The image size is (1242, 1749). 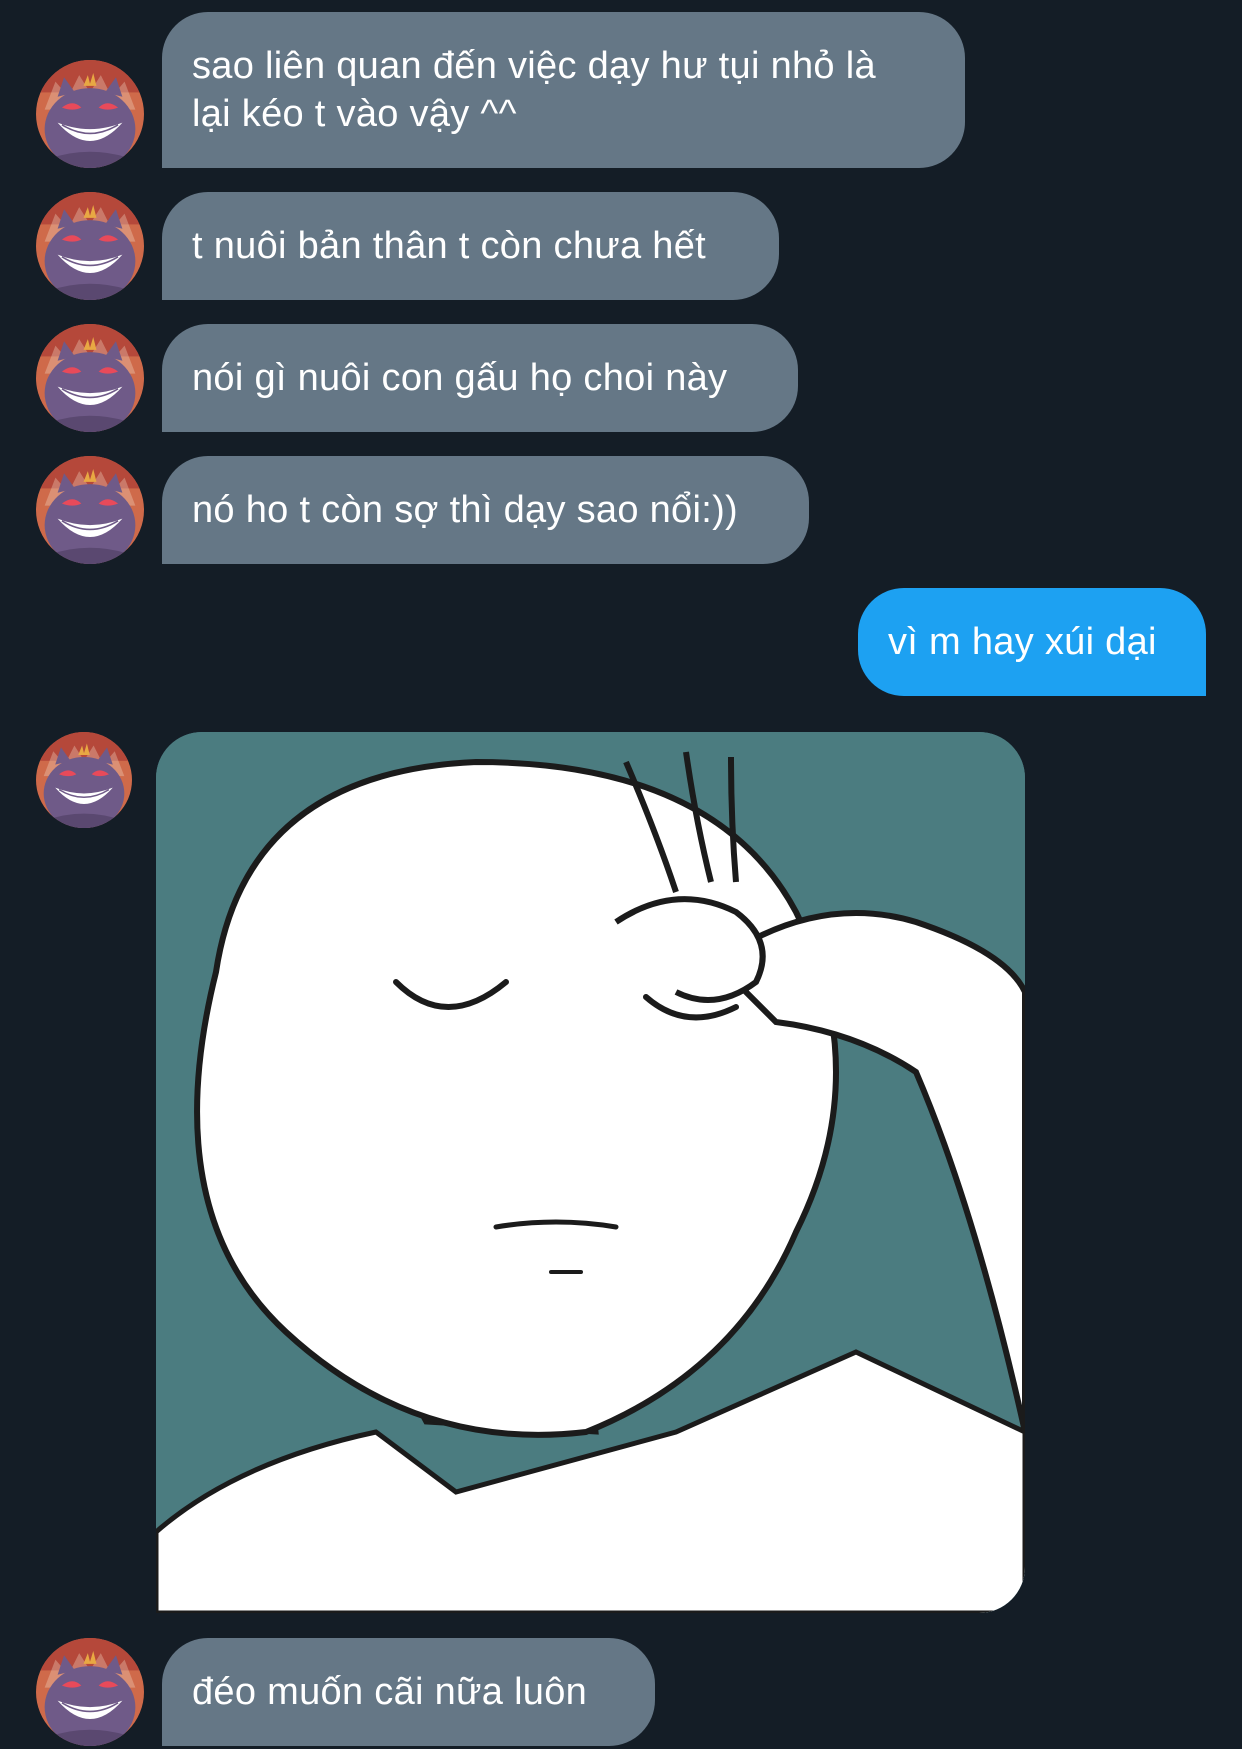 I want to click on incoming-message-bubble: t nuôi bản thân t còn chưa hết, so click(x=470, y=246).